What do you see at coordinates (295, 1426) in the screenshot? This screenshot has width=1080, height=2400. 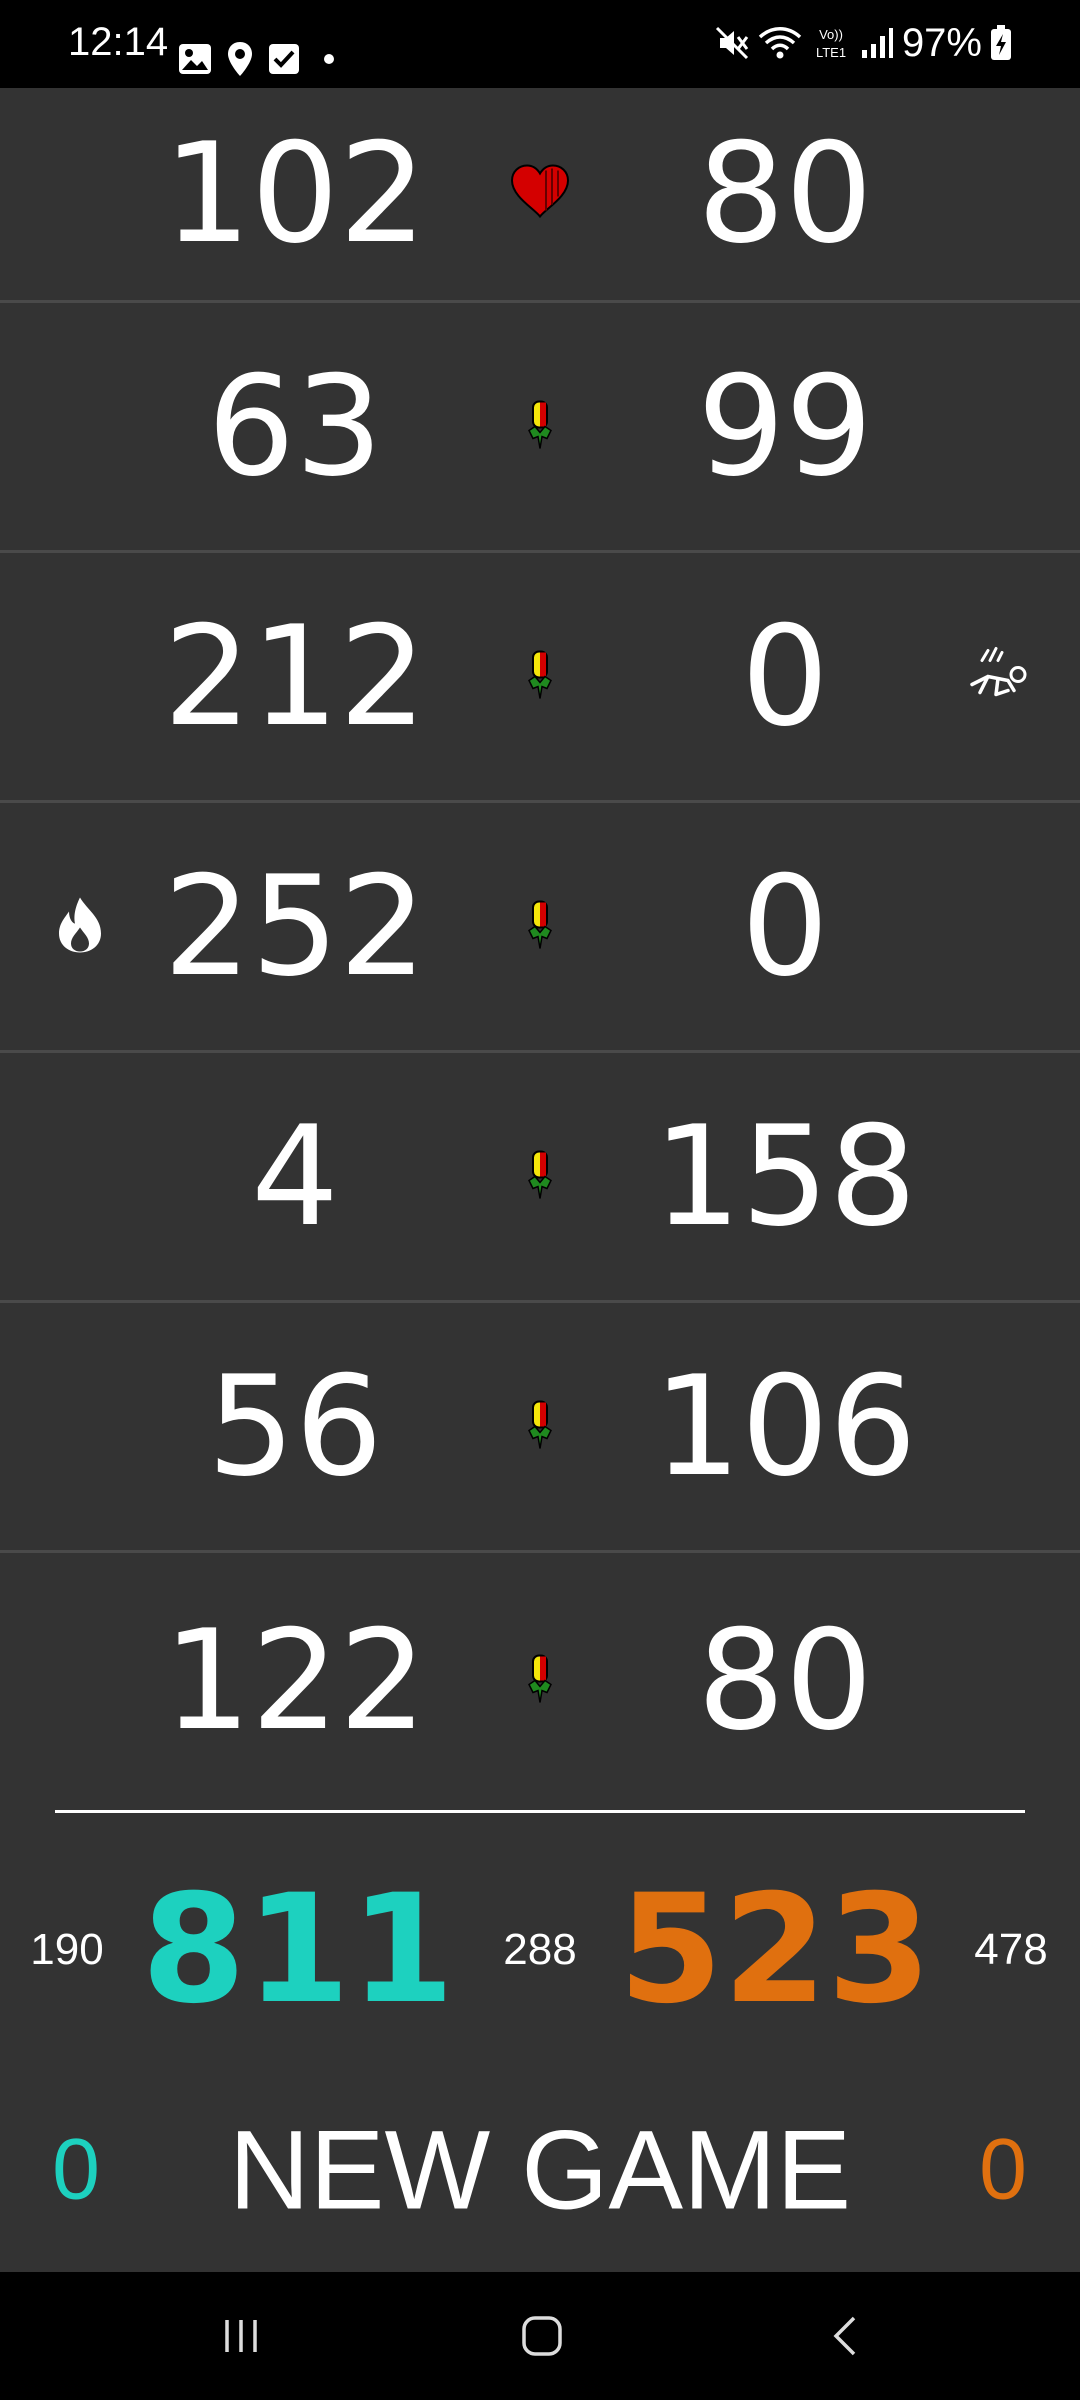 I see `left-score: 56` at bounding box center [295, 1426].